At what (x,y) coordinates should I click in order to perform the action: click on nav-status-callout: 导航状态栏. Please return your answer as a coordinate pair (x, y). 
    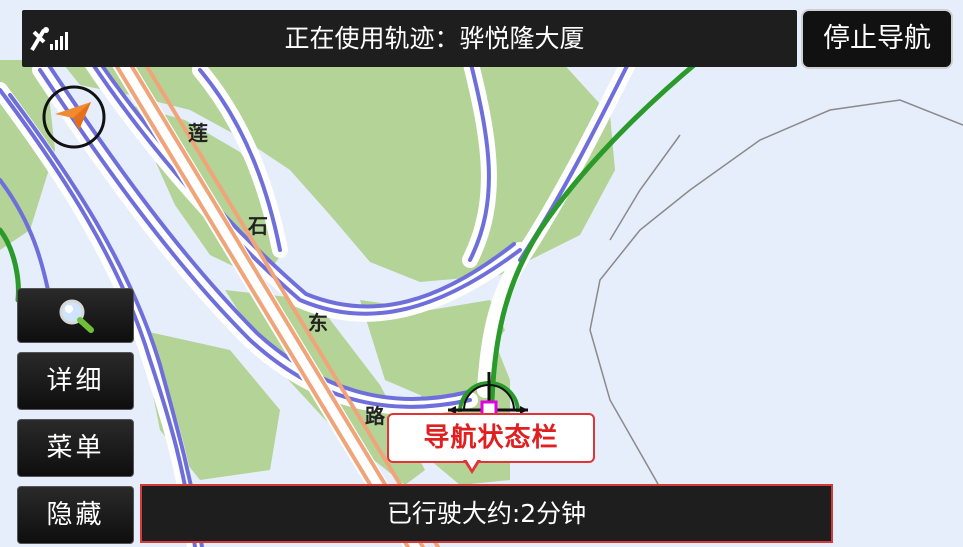
    Looking at the image, I should click on (491, 438).